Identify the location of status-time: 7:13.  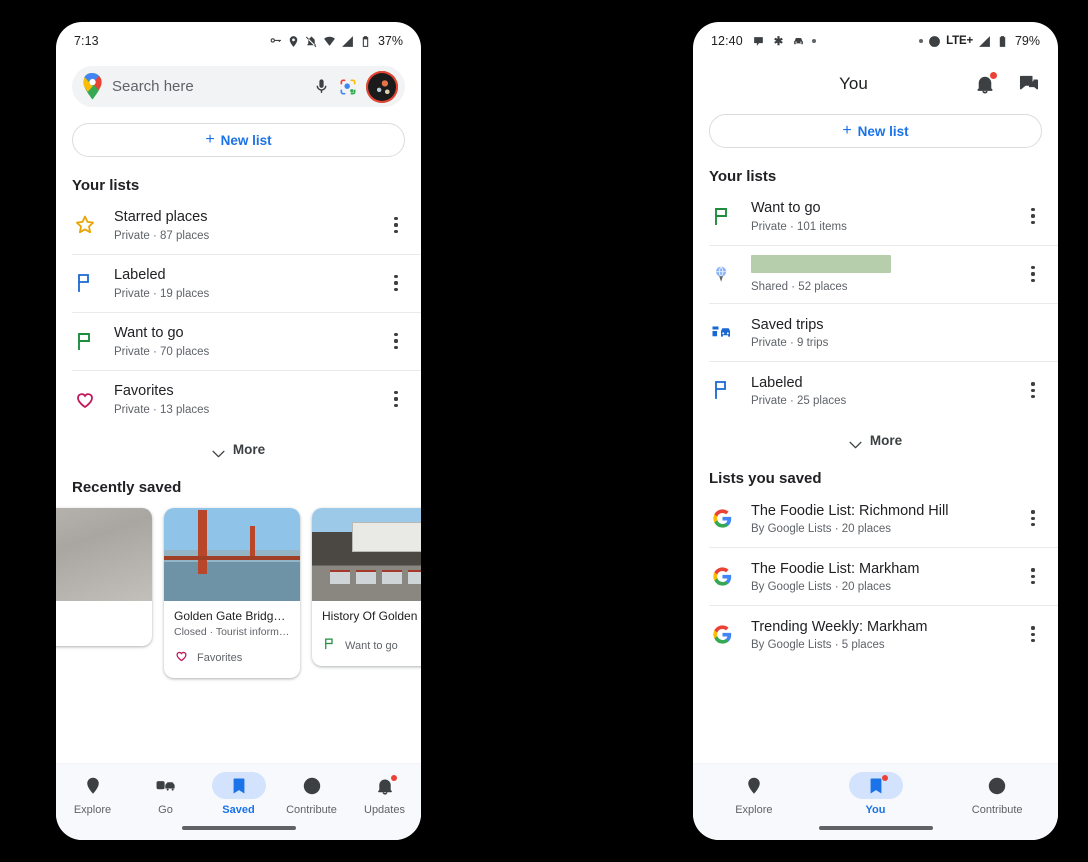
(86, 41).